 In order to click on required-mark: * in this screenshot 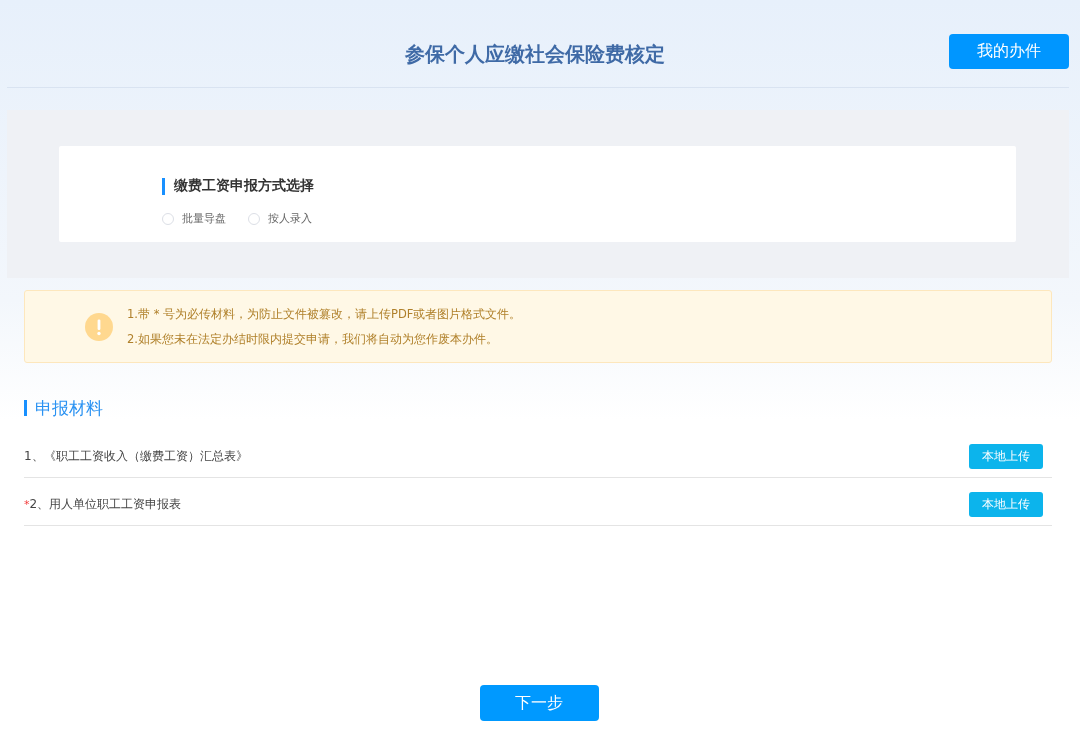, I will do `click(27, 504)`.